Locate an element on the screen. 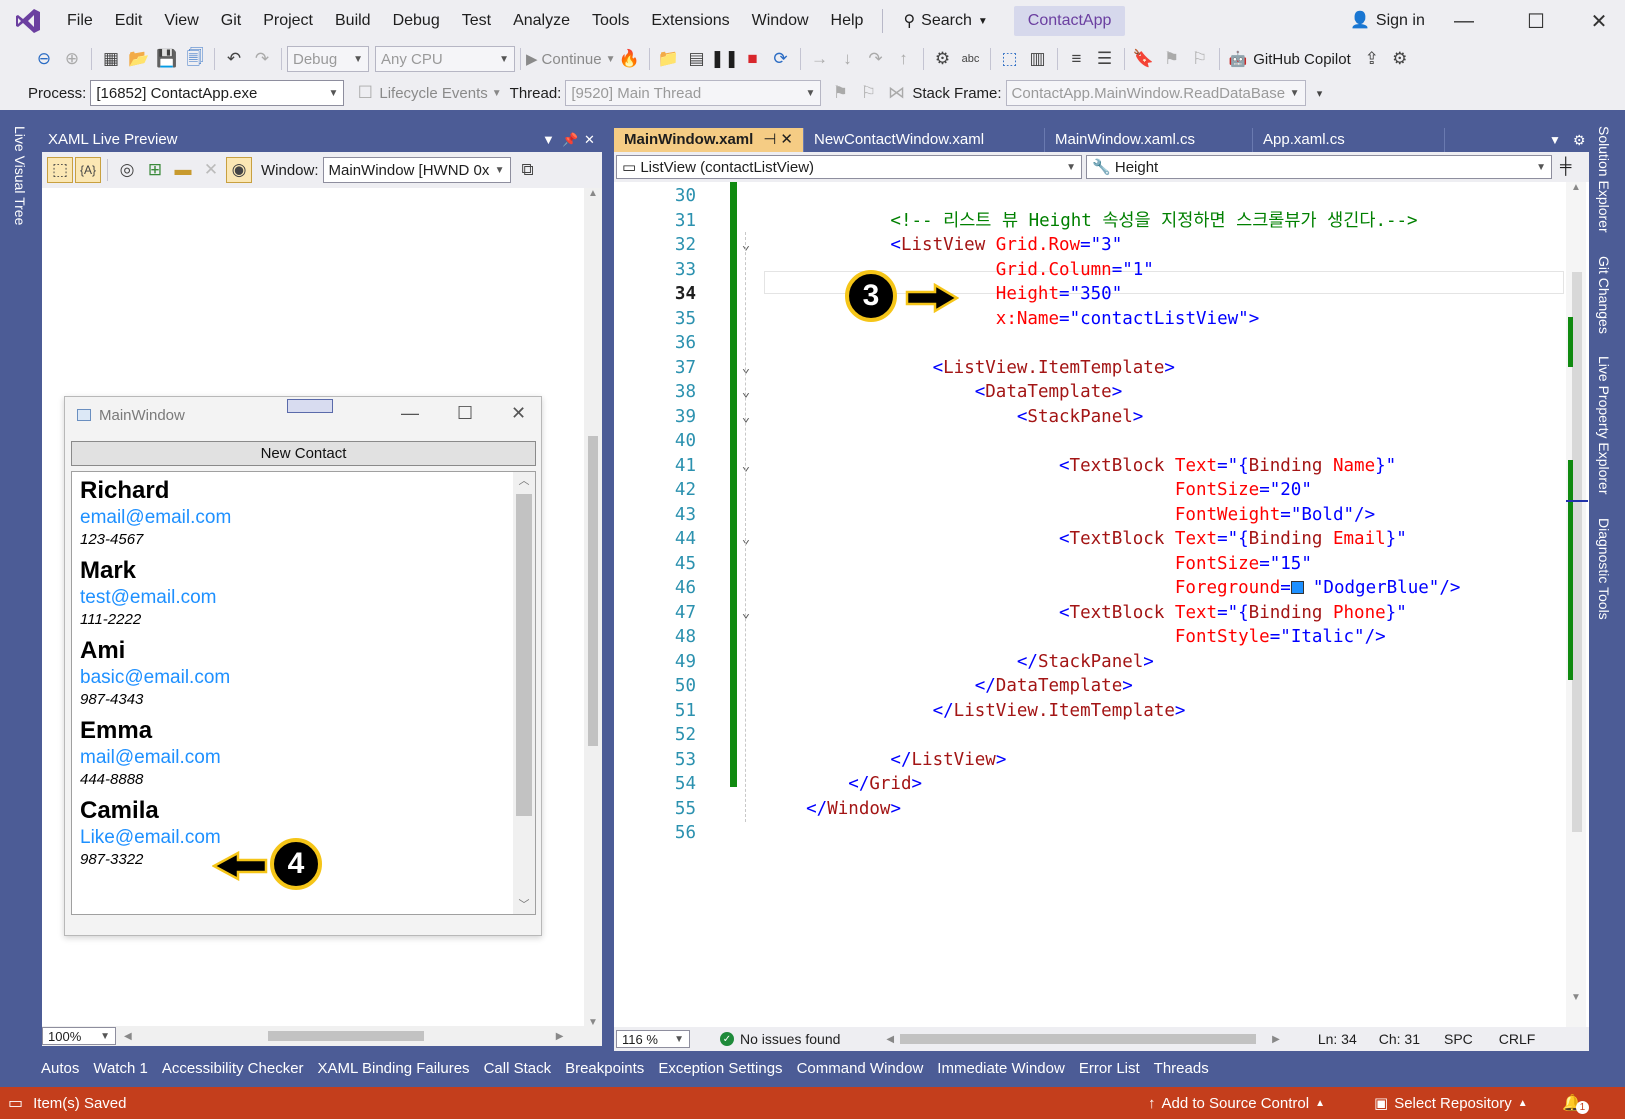 The width and height of the screenshot is (1625, 1119). scroll-up-icon: ︿ is located at coordinates (524, 482).